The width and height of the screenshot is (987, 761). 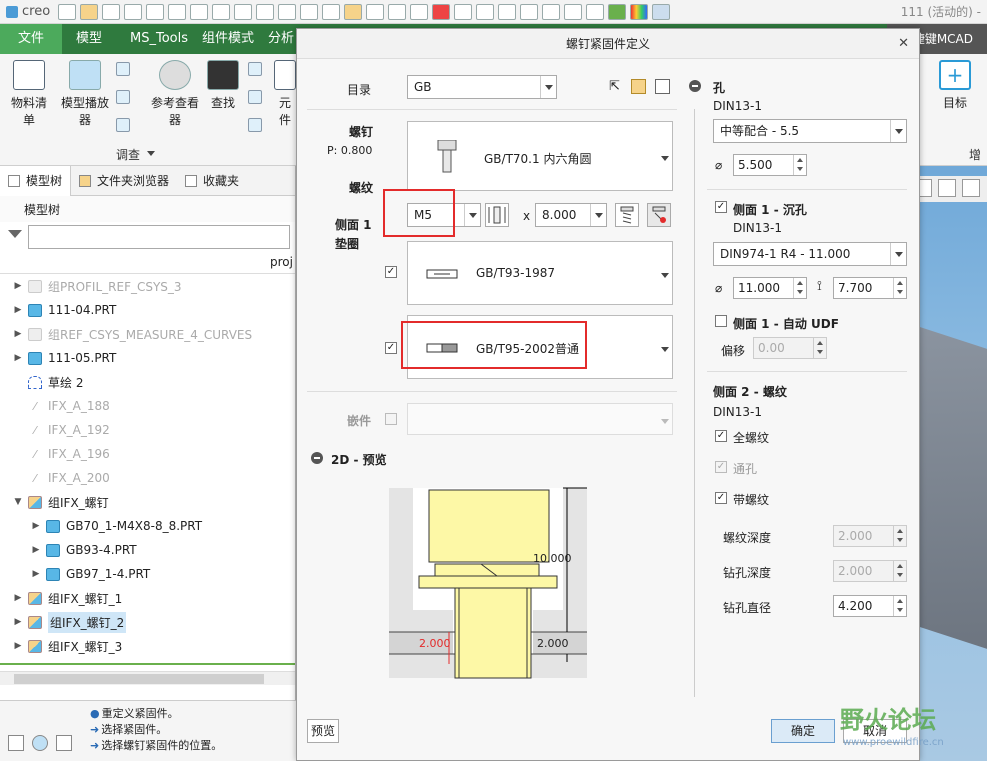 I want to click on image-icon, so click(x=463, y=11).